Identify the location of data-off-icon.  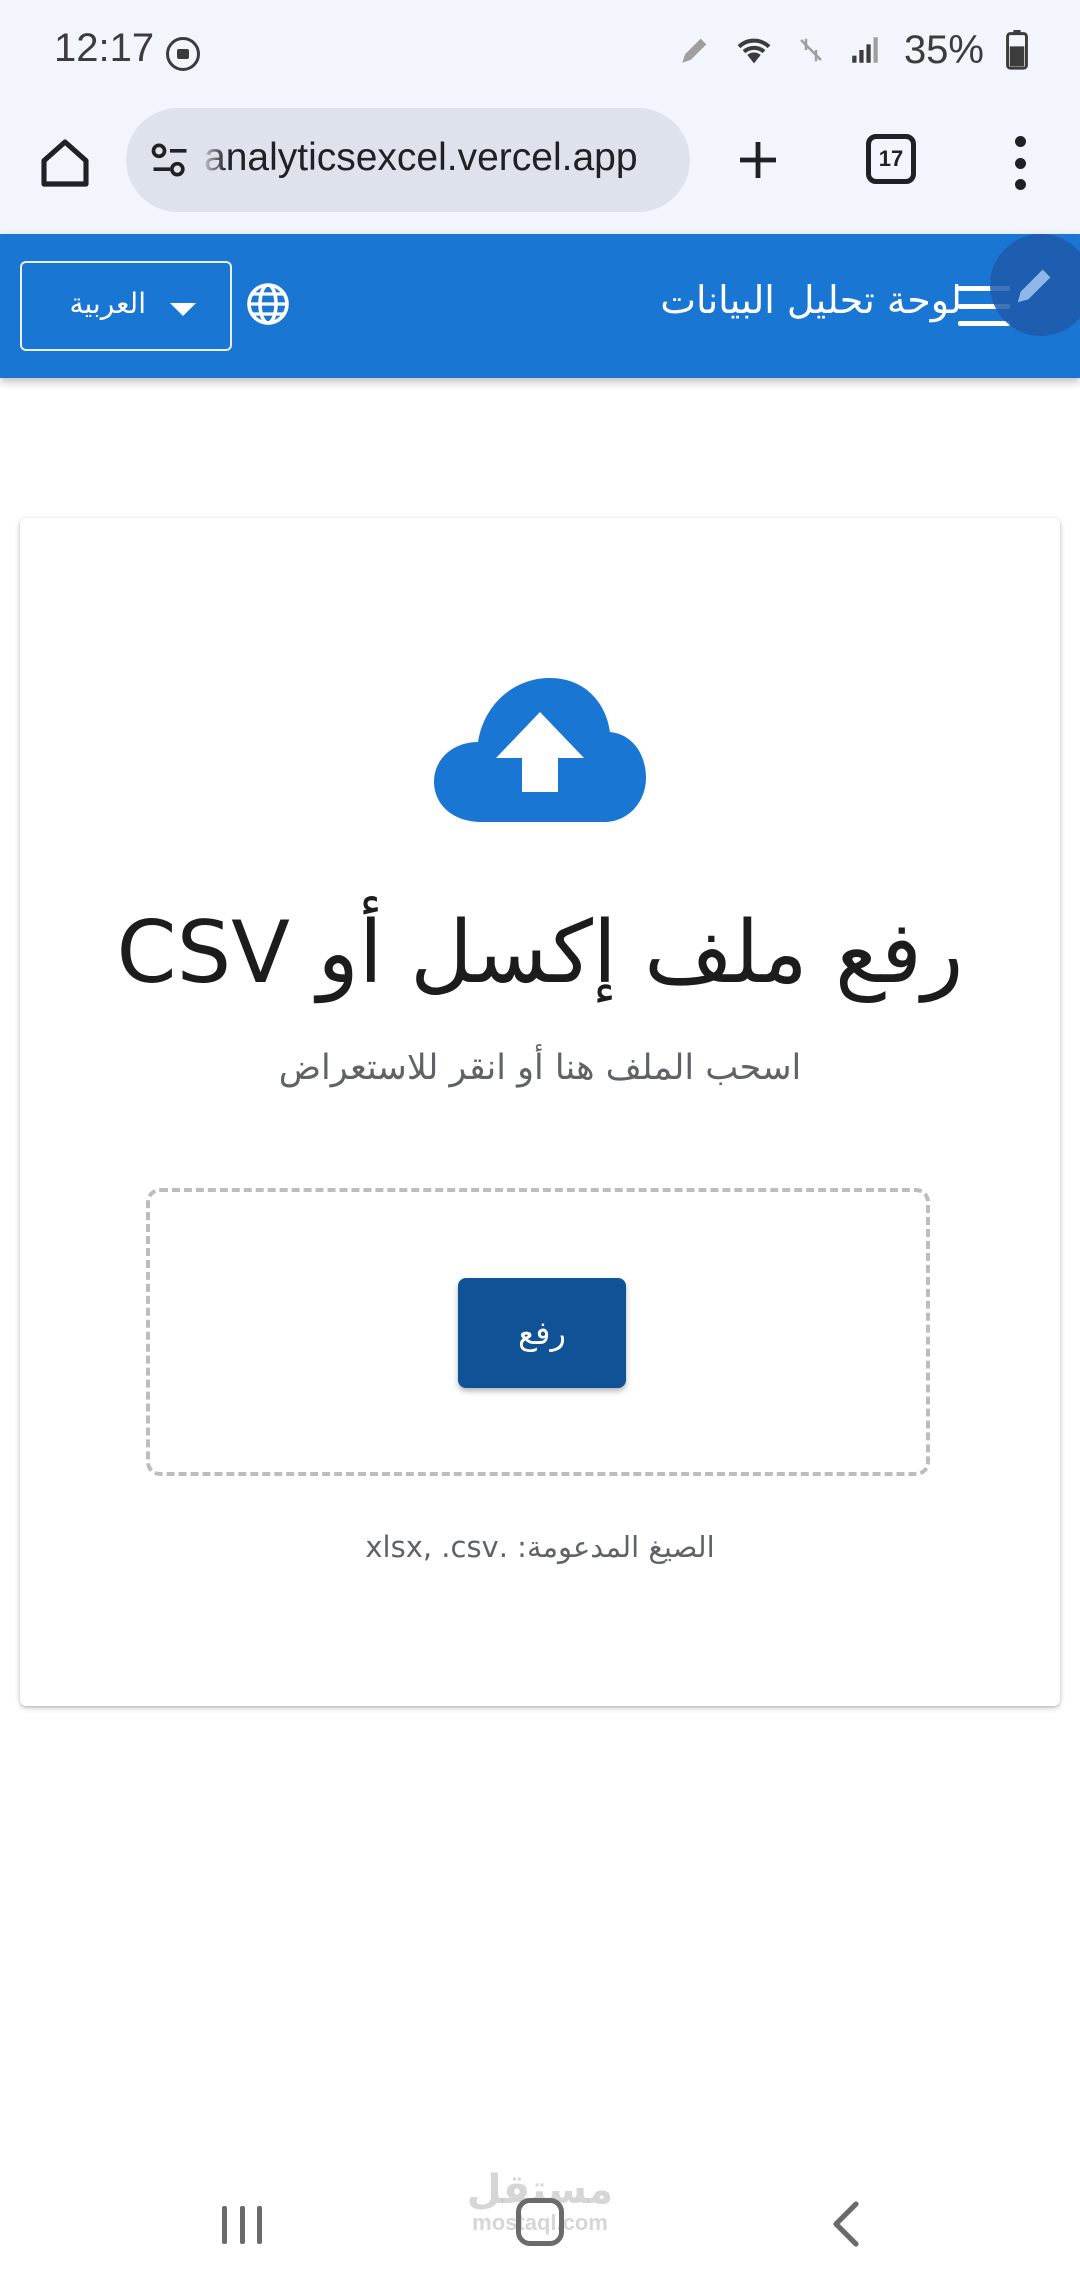
(811, 50).